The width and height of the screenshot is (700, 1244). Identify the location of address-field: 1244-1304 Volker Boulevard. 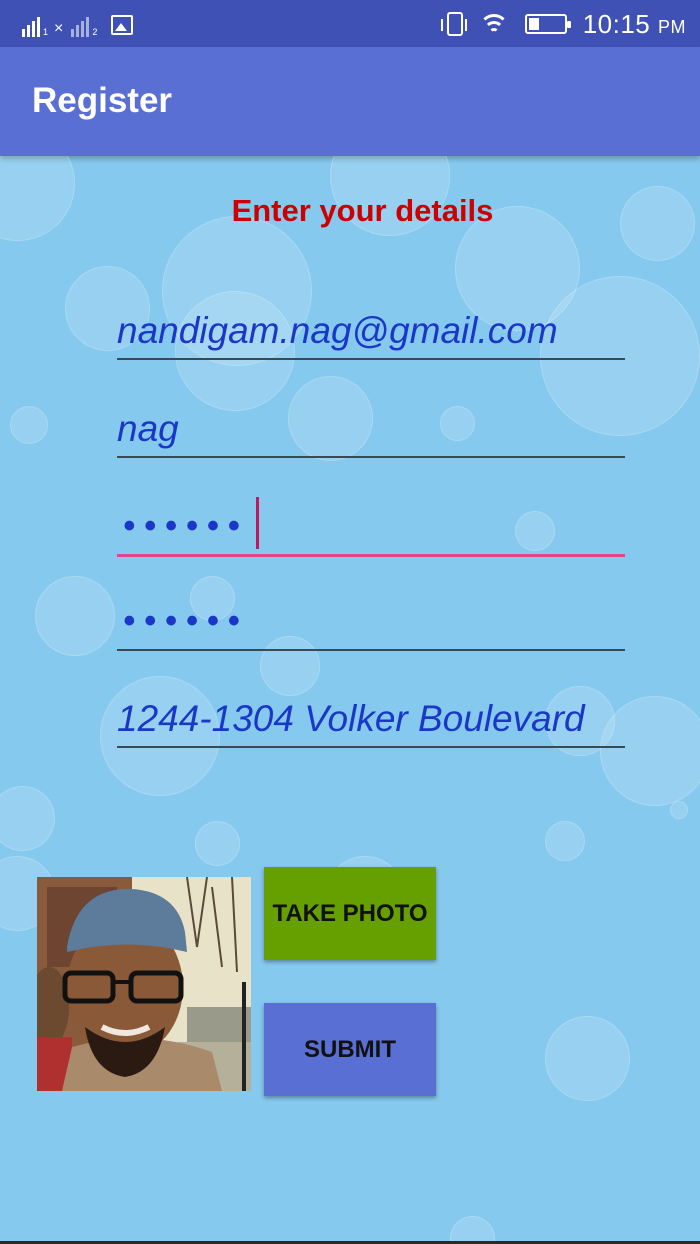
(371, 718).